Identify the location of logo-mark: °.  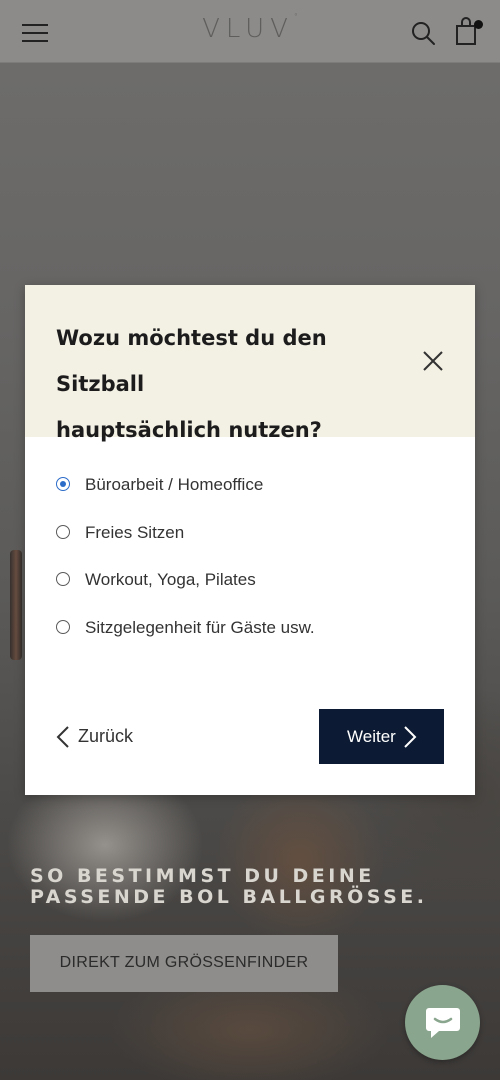
(295, 16).